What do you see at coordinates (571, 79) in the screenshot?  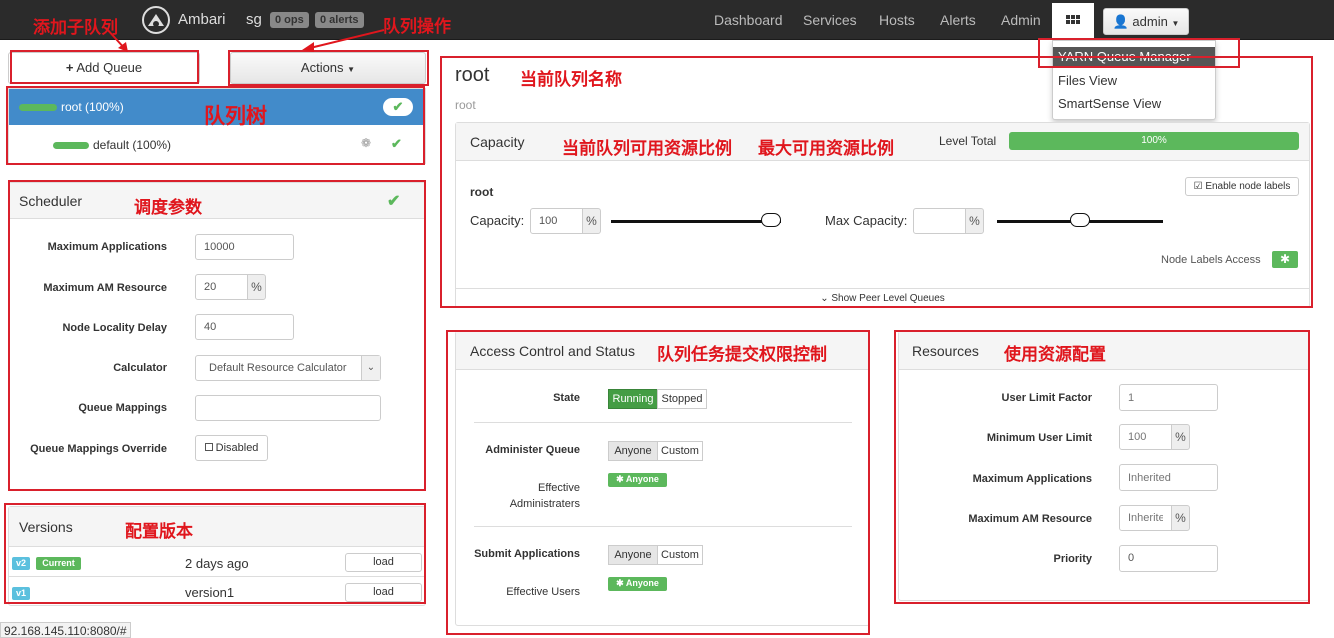 I see `annotation-current-name: 当前队列名称` at bounding box center [571, 79].